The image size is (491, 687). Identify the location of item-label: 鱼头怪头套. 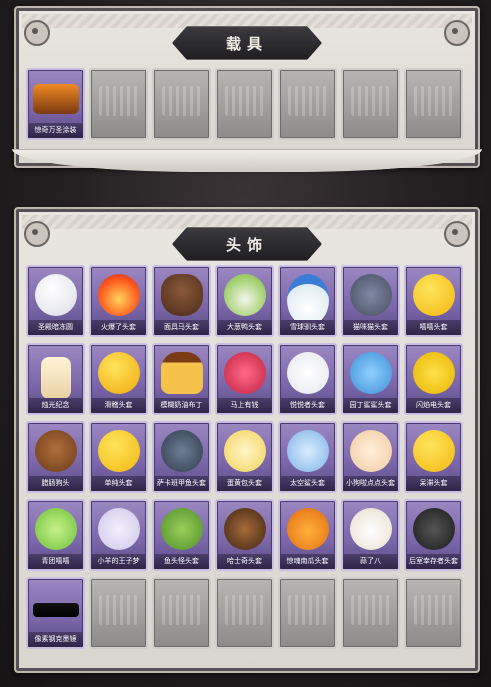
(181, 561).